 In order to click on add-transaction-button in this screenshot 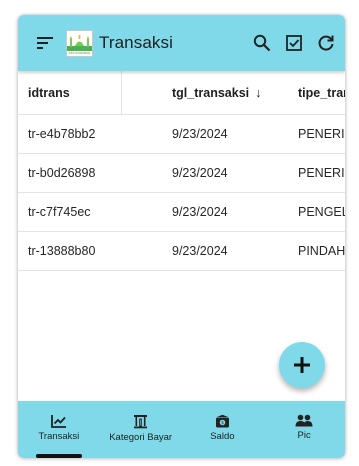, I will do `click(302, 365)`.